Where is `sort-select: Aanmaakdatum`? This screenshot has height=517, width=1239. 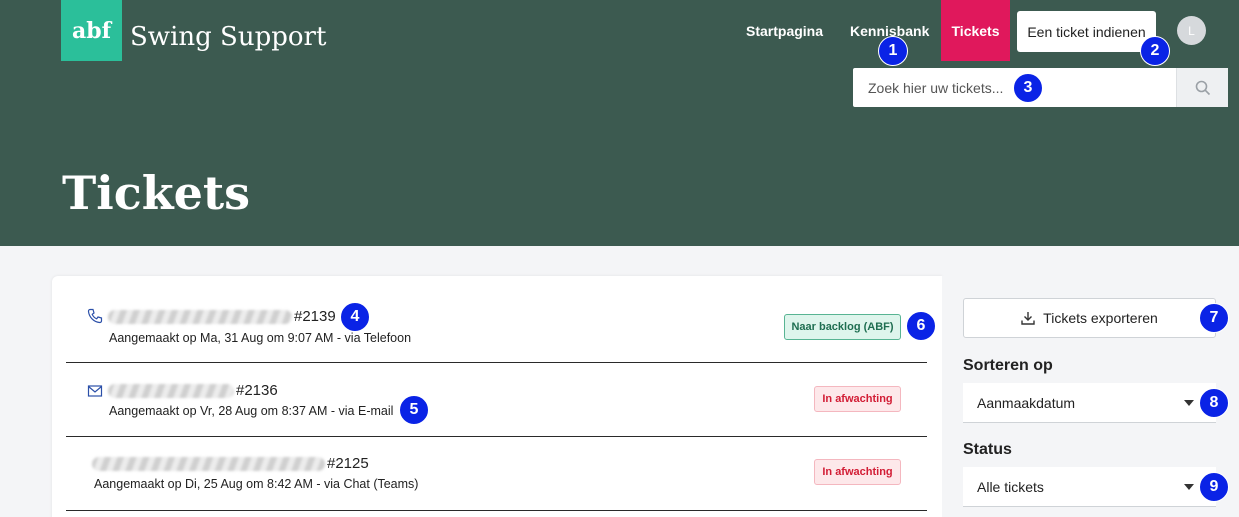 sort-select: Aanmaakdatum is located at coordinates (1089, 403).